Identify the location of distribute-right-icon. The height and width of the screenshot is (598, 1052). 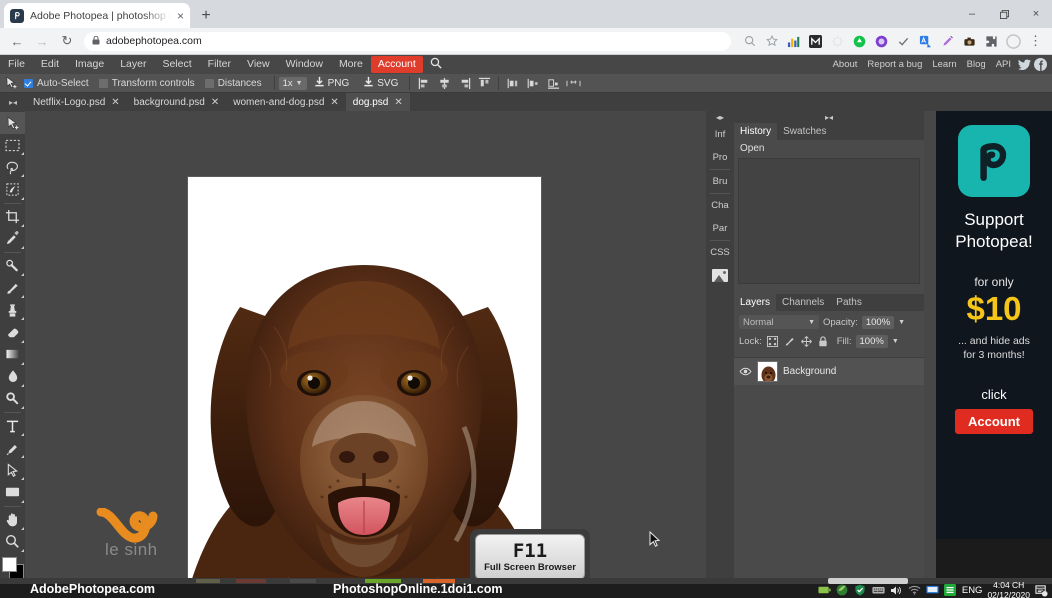
(553, 83).